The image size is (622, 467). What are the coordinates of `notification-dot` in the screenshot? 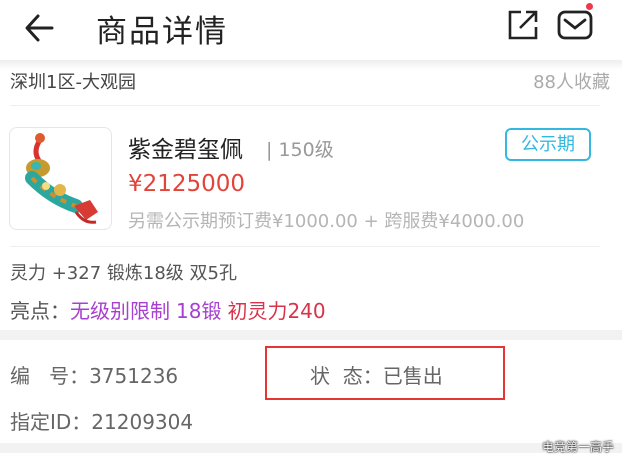 It's located at (589, 6).